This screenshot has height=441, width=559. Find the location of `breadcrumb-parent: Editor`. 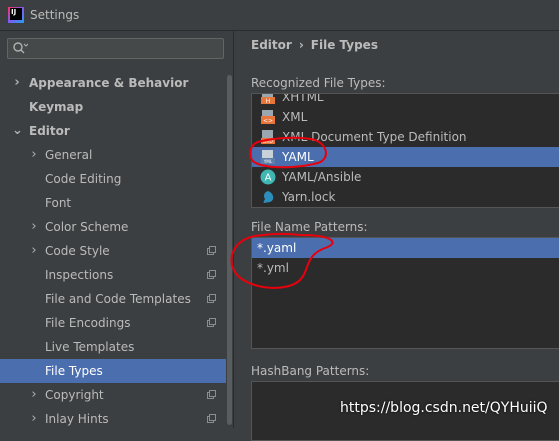

breadcrumb-parent: Editor is located at coordinates (271, 45).